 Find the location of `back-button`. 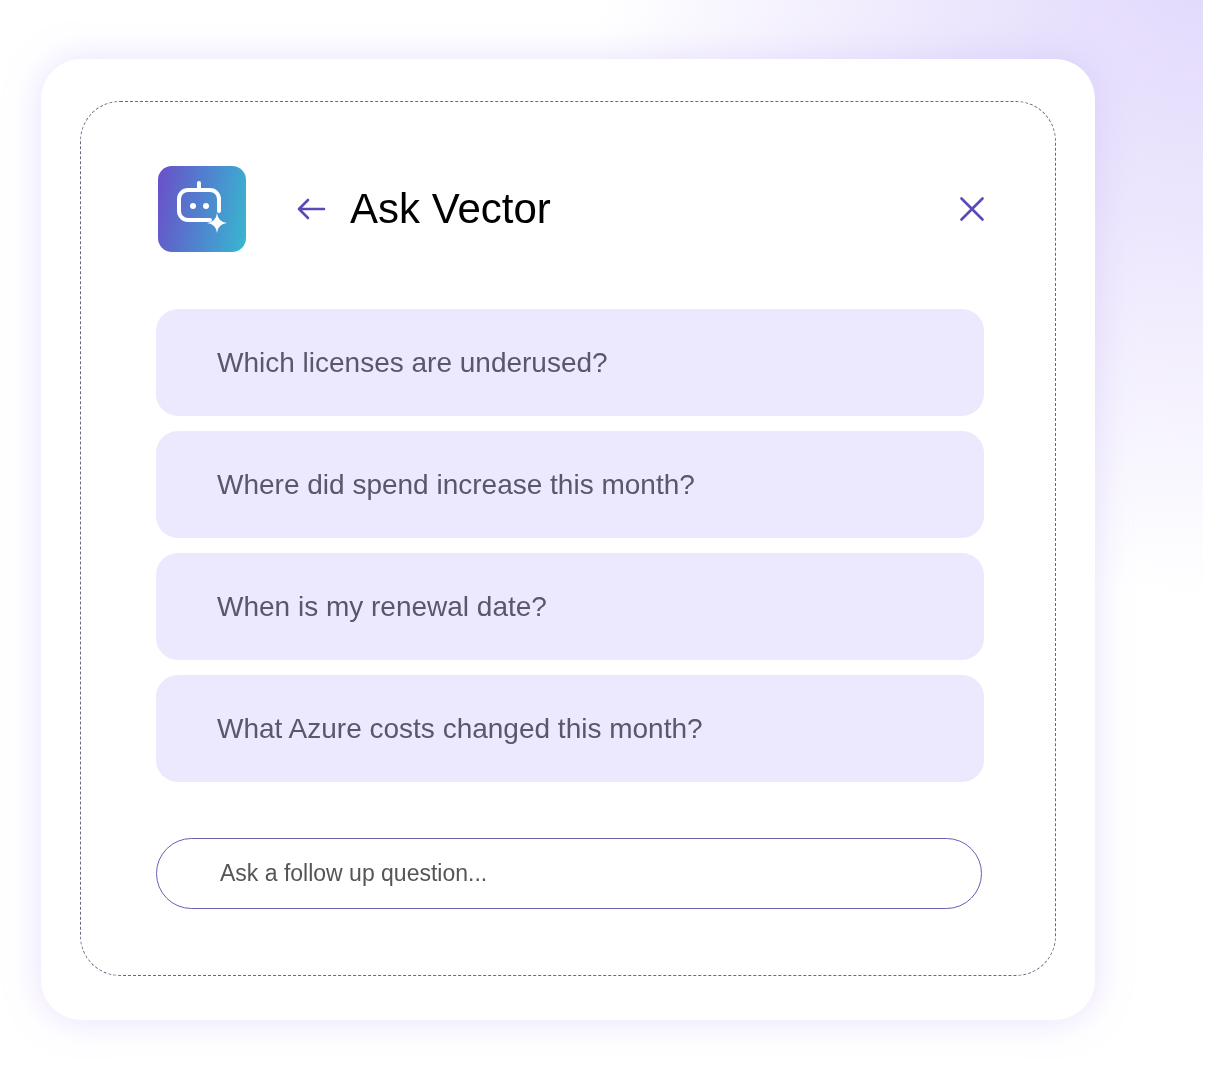

back-button is located at coordinates (311, 209).